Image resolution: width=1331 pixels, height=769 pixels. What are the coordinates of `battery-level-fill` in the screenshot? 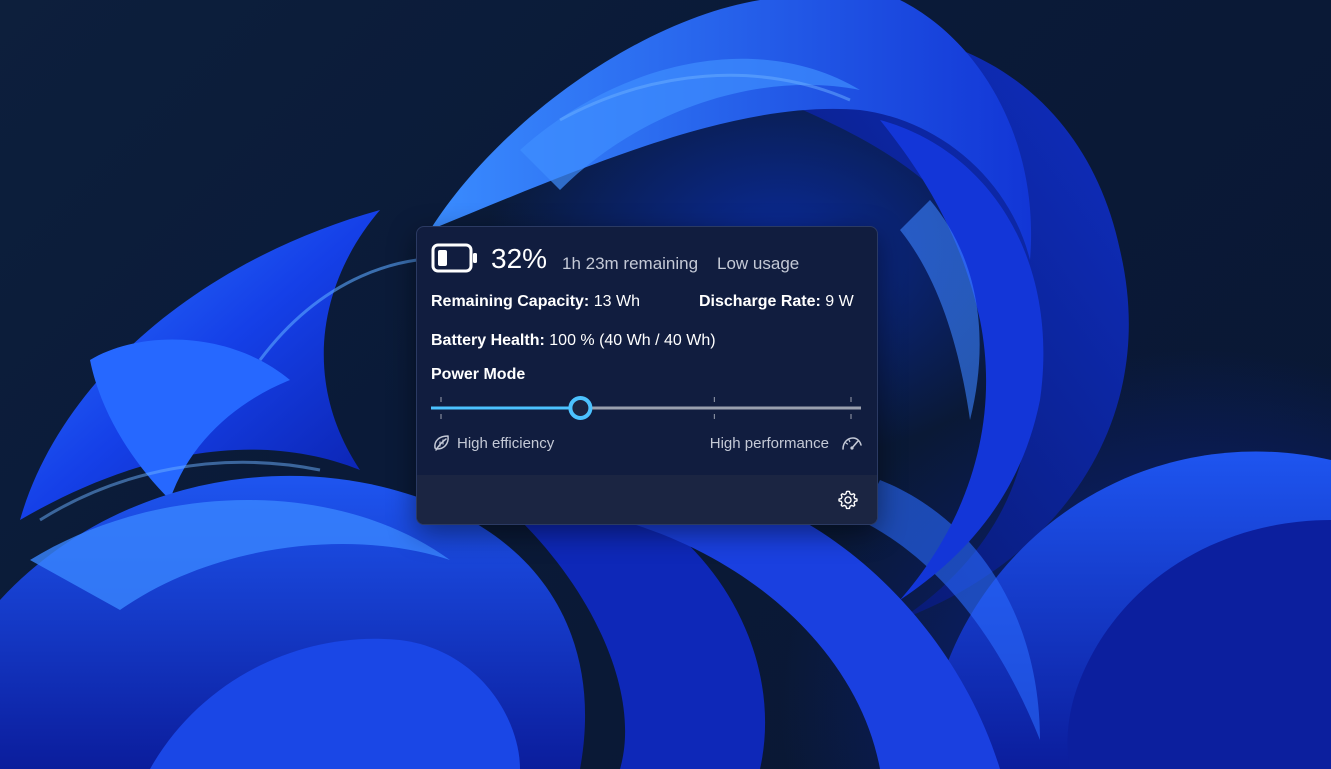 It's located at (442, 258).